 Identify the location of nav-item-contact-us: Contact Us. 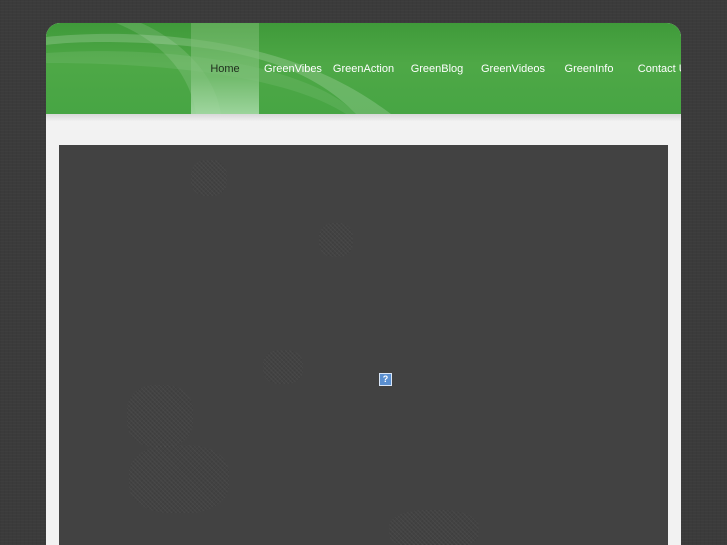
(653, 68).